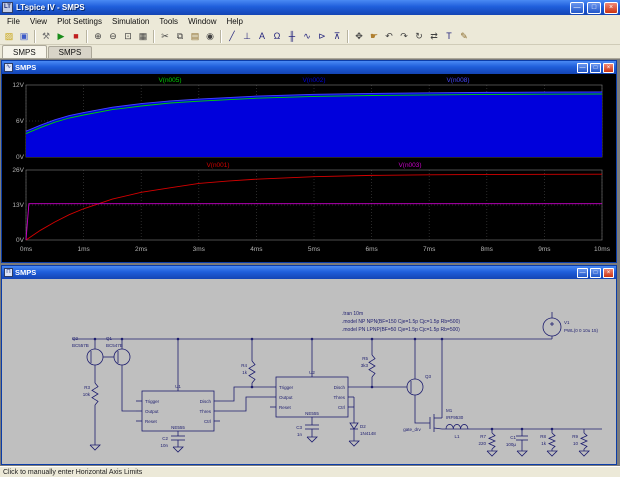 The width and height of the screenshot is (620, 477). What do you see at coordinates (487, 249) in the screenshot?
I see `svg-text: 8ms` at bounding box center [487, 249].